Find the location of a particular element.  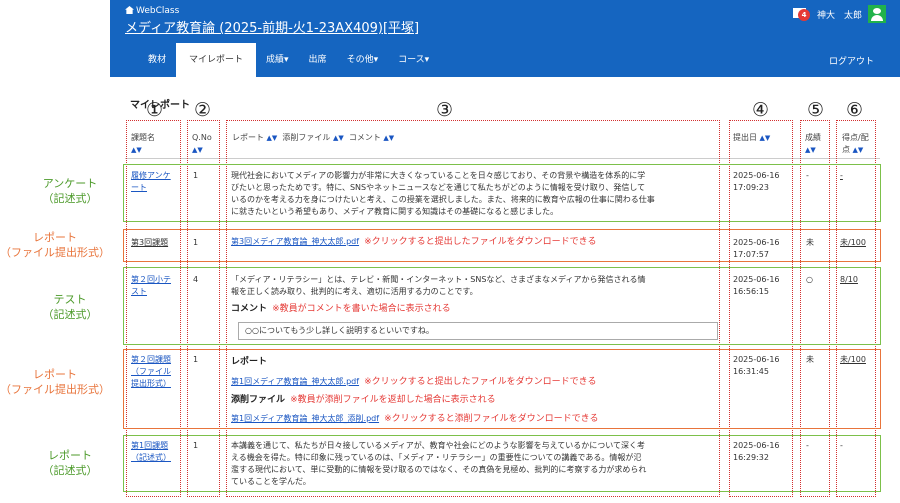

correction-file-link: 第1回メディア教育論_神大太郎_添削.pdf is located at coordinates (305, 418).